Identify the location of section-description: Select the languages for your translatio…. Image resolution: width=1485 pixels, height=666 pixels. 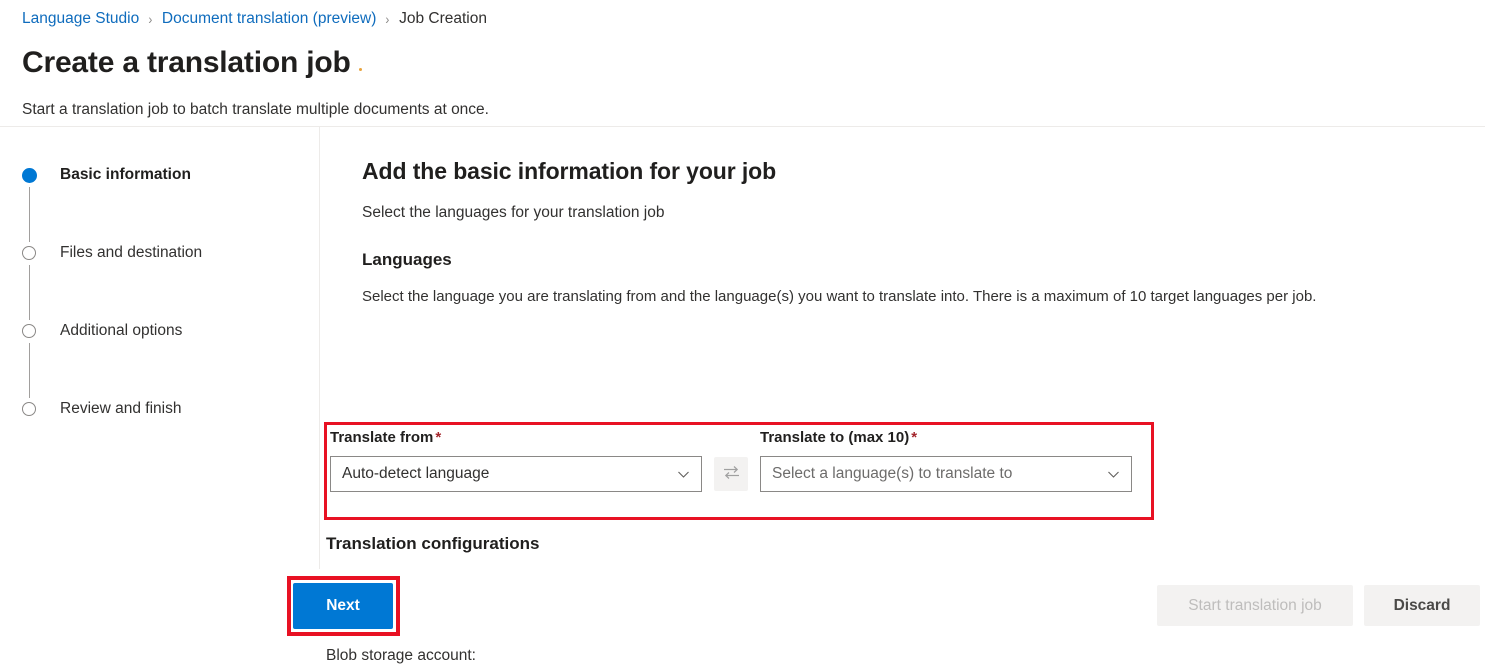
(513, 212).